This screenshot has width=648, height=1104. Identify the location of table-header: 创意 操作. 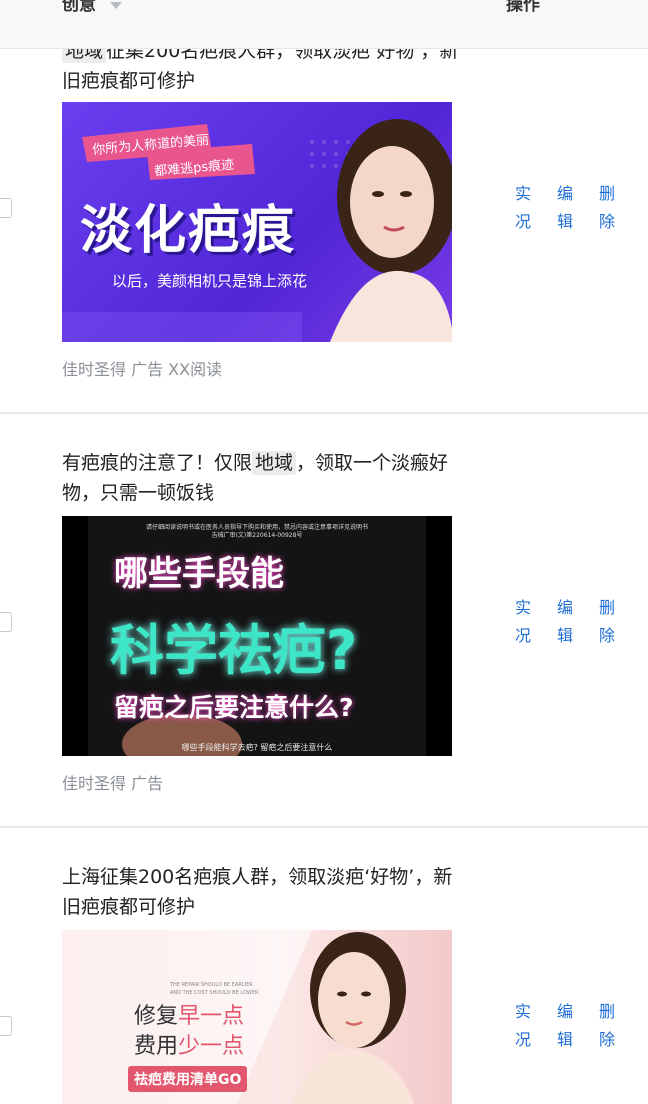
(324, 24).